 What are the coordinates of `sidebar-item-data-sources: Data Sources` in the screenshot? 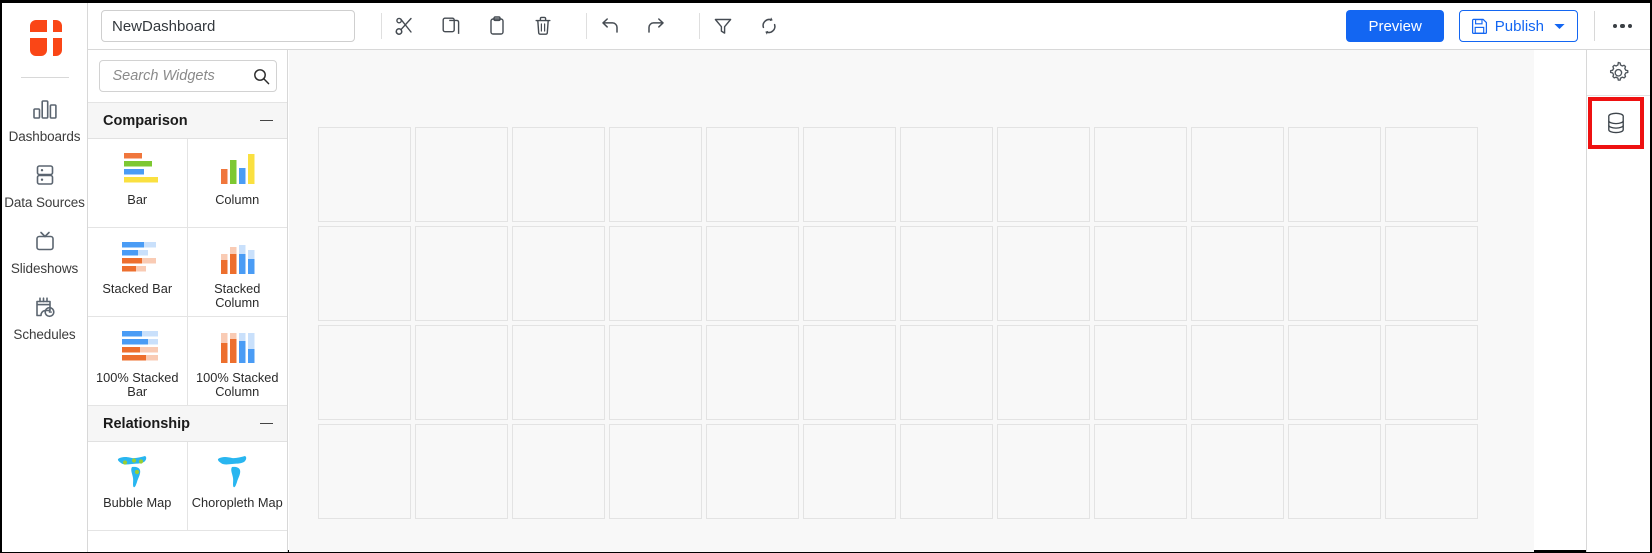 It's located at (45, 185).